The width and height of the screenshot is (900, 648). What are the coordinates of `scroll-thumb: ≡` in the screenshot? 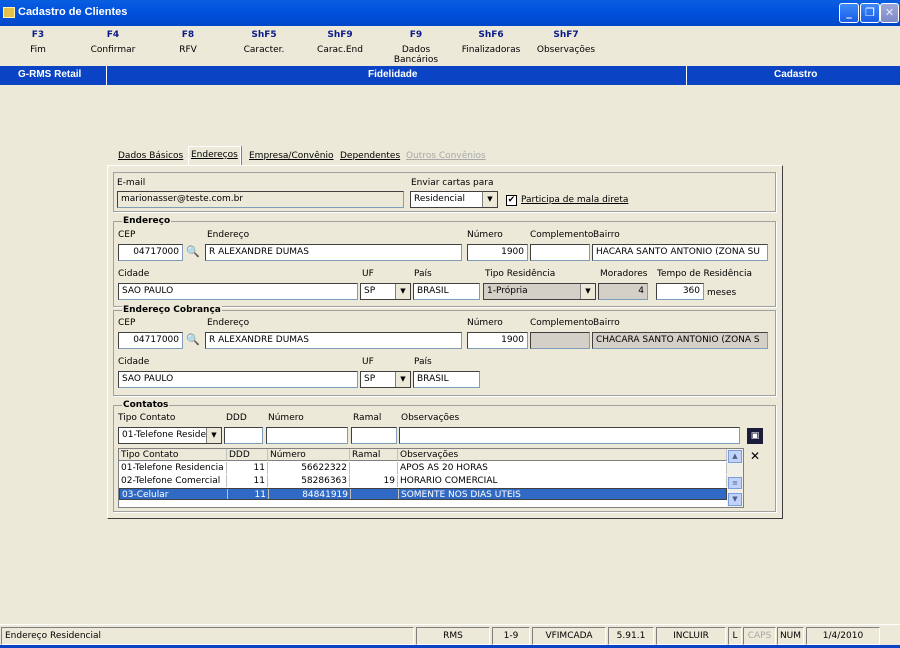 It's located at (735, 483).